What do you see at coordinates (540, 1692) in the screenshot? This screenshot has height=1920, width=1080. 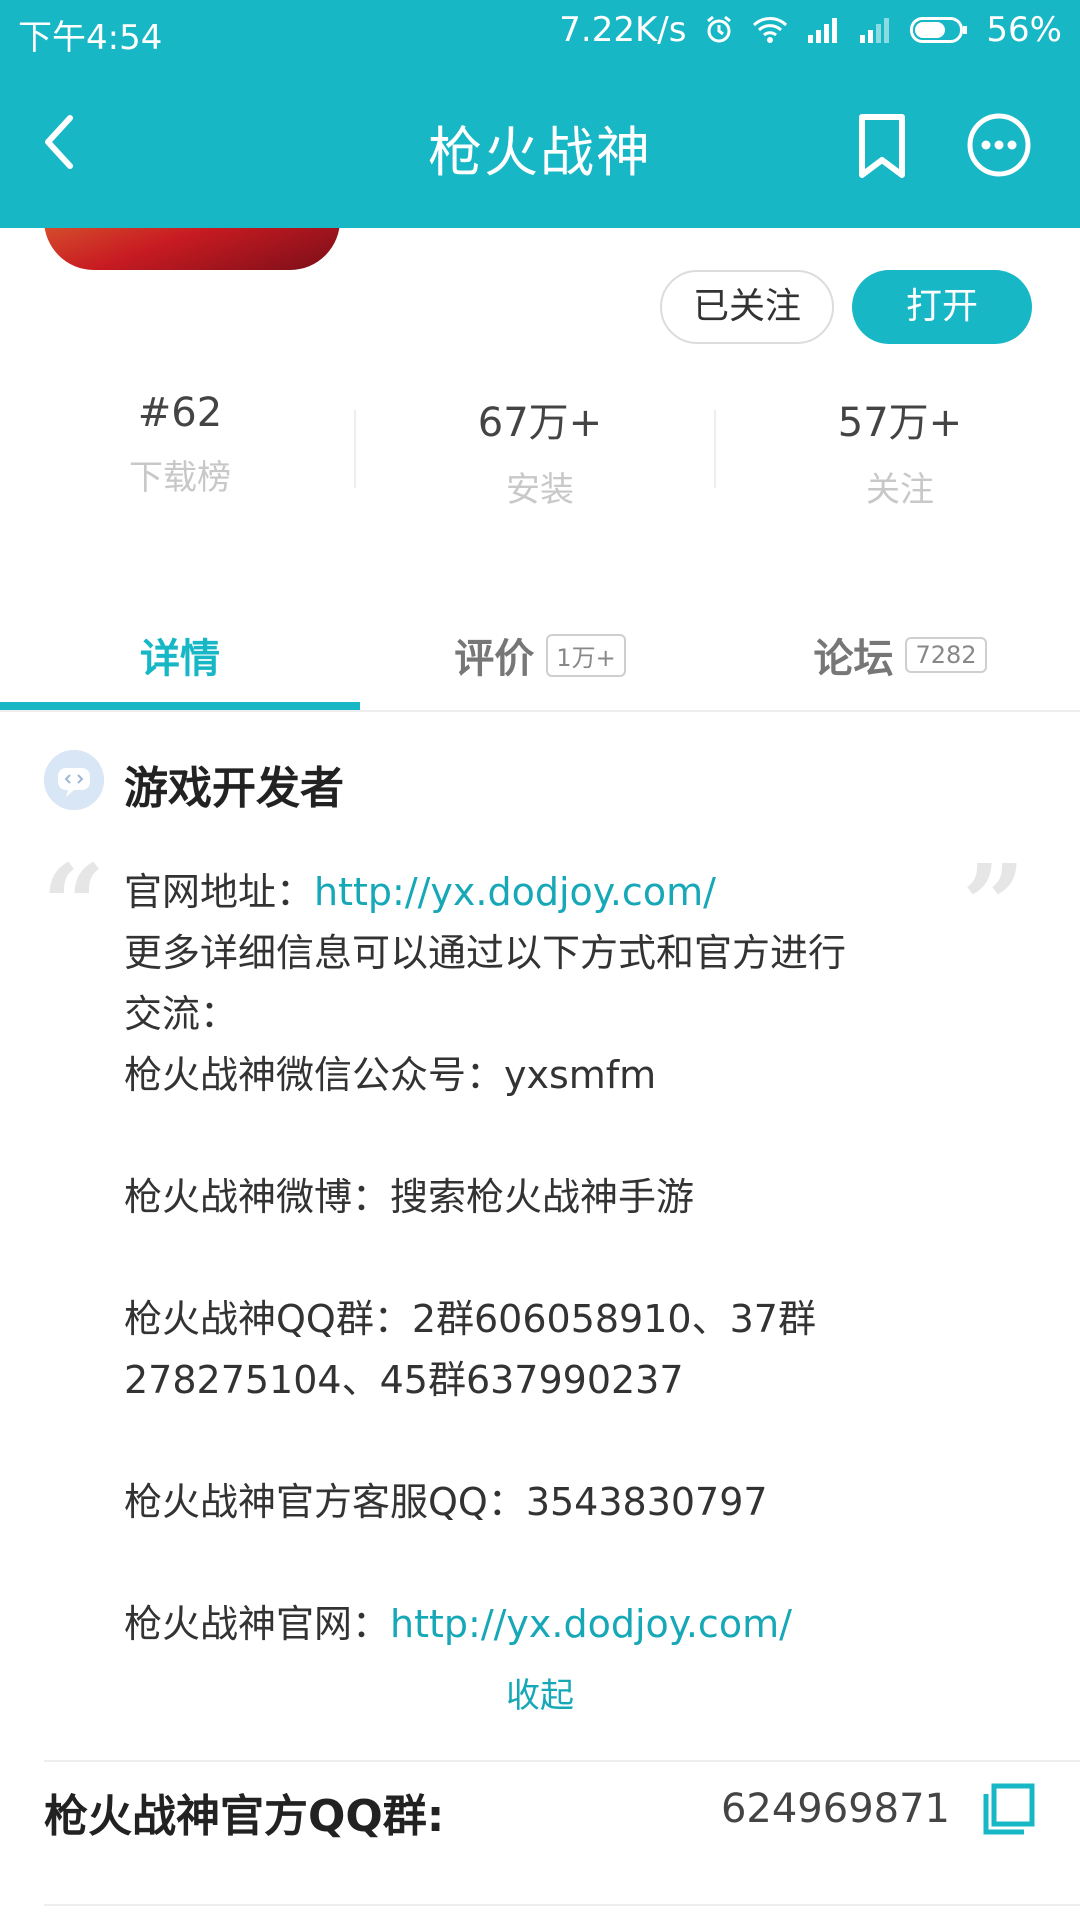 I see `collapse-button: 收起` at bounding box center [540, 1692].